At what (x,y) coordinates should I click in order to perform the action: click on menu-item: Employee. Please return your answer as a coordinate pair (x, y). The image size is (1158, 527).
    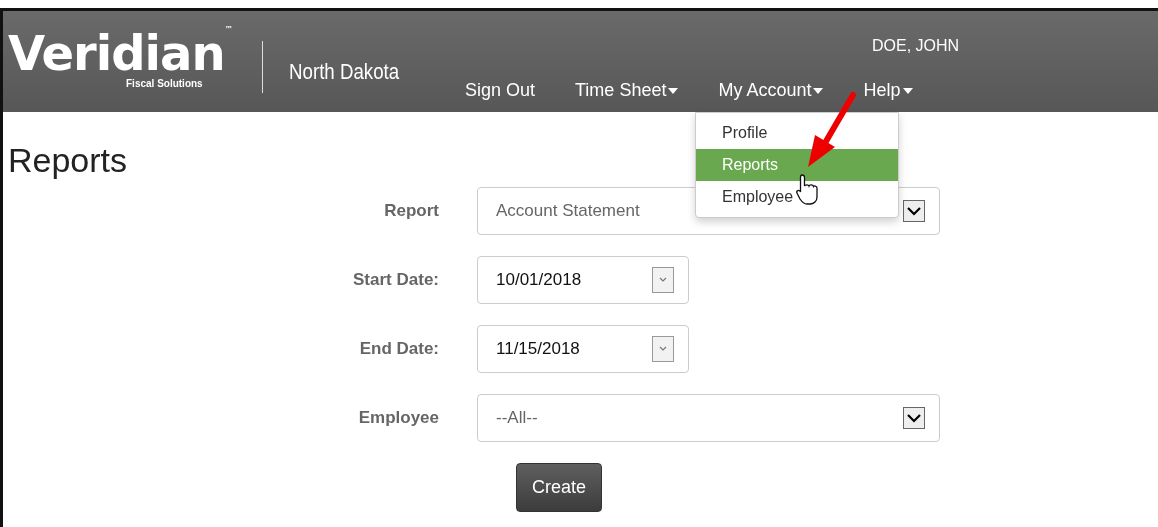
    Looking at the image, I should click on (797, 197).